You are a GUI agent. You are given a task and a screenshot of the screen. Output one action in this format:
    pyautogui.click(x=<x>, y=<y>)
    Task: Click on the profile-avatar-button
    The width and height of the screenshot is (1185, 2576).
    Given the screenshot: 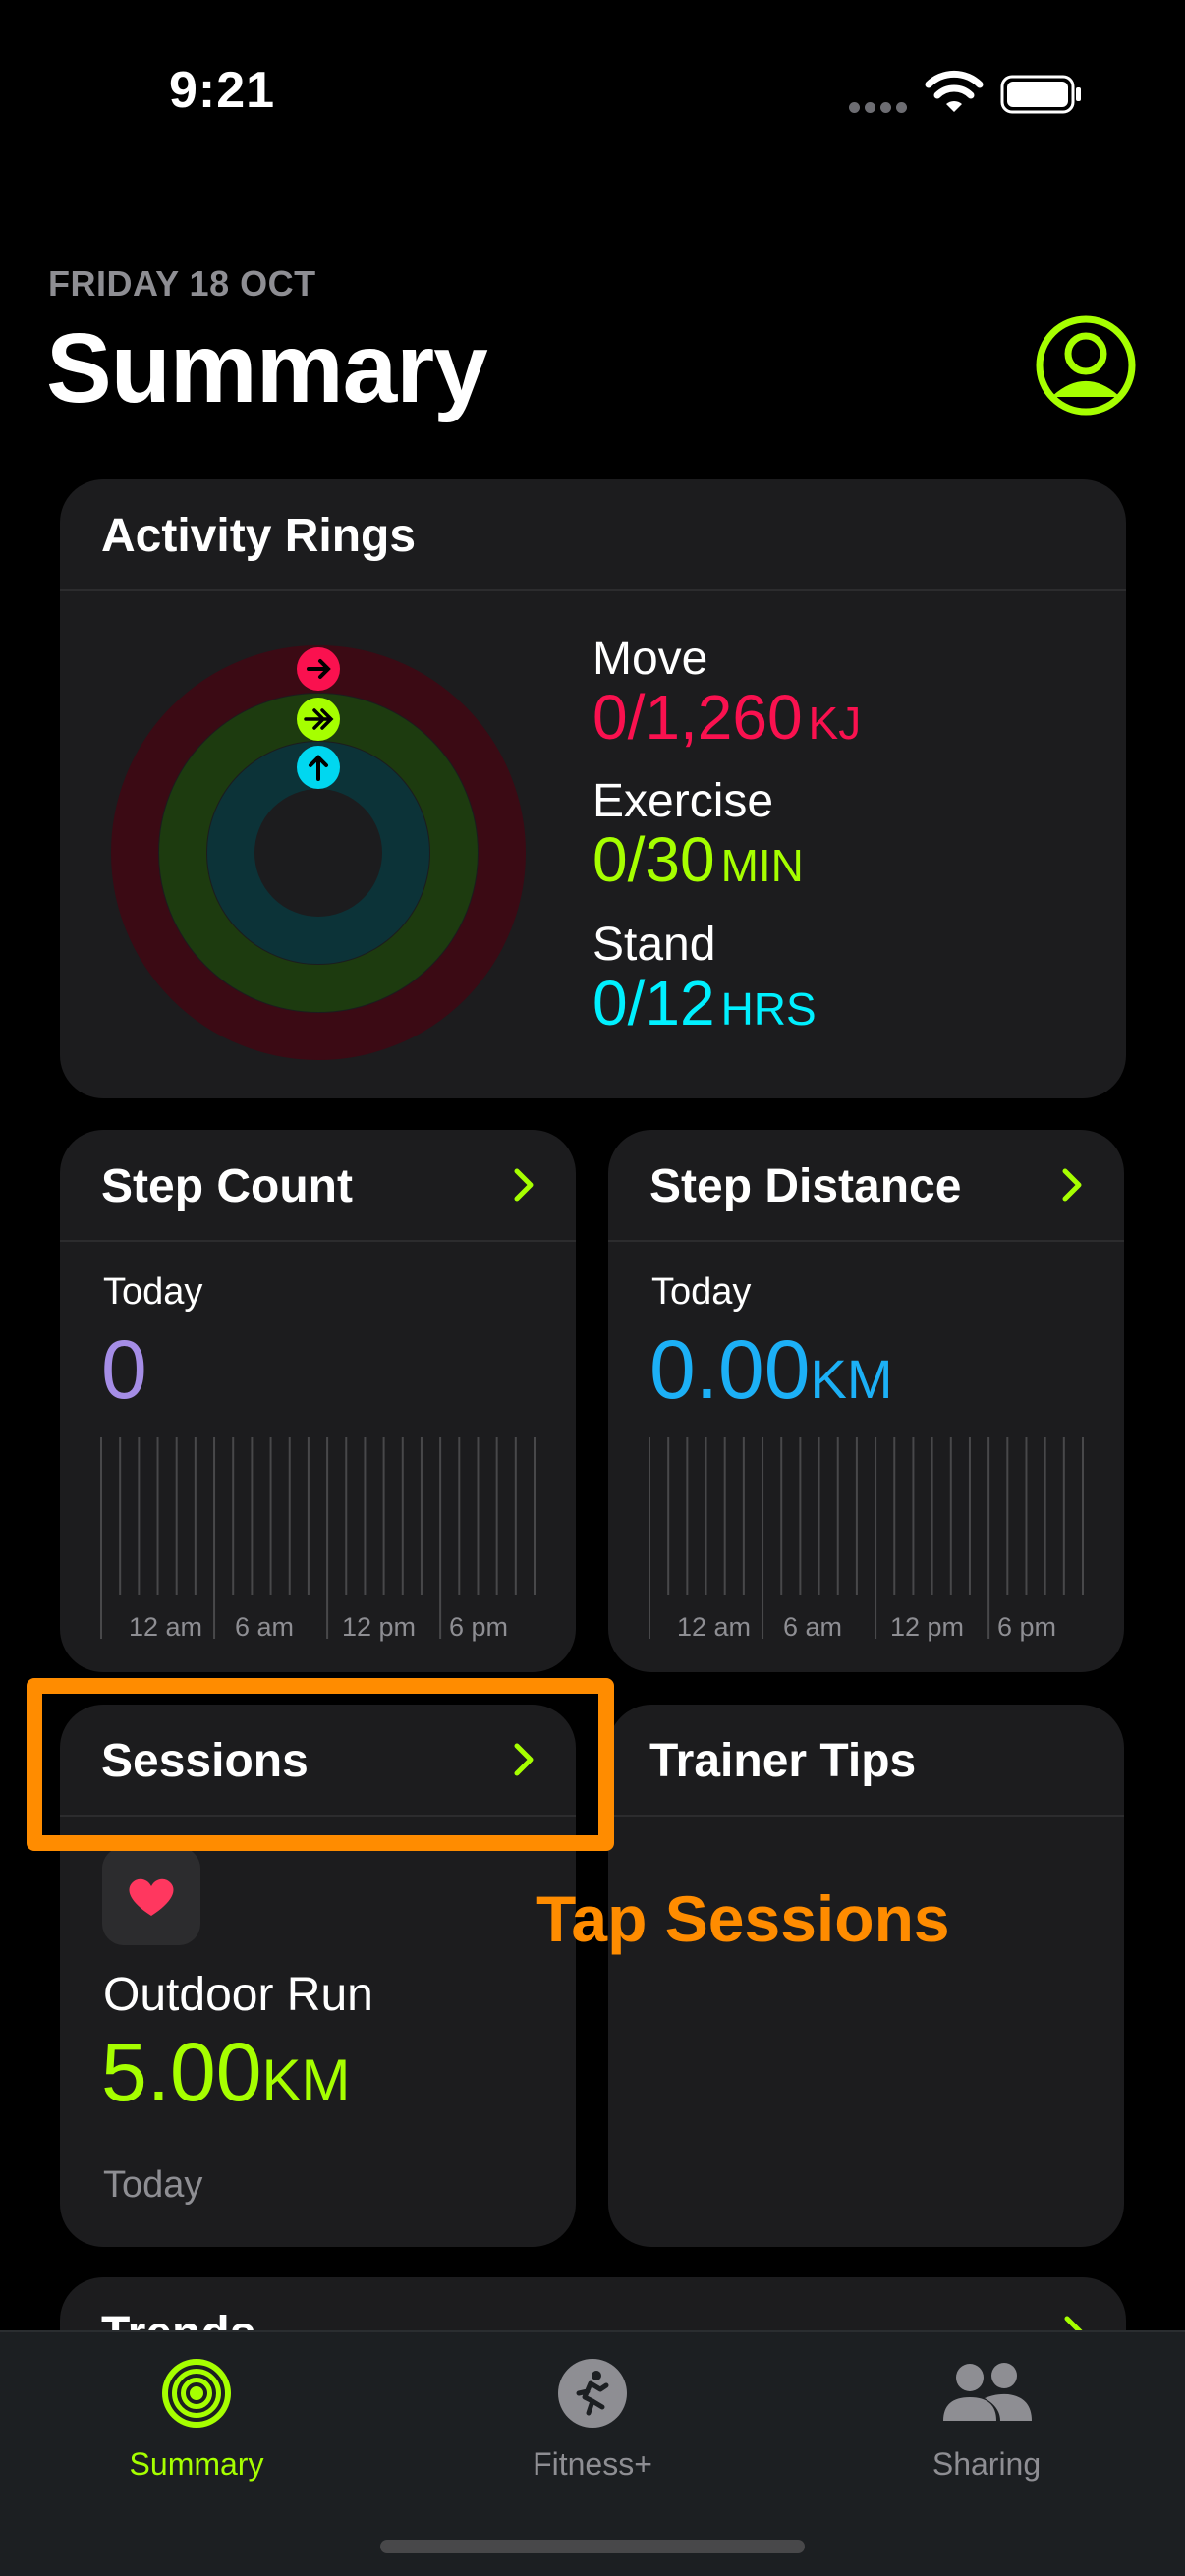 What is the action you would take?
    pyautogui.click(x=1086, y=365)
    